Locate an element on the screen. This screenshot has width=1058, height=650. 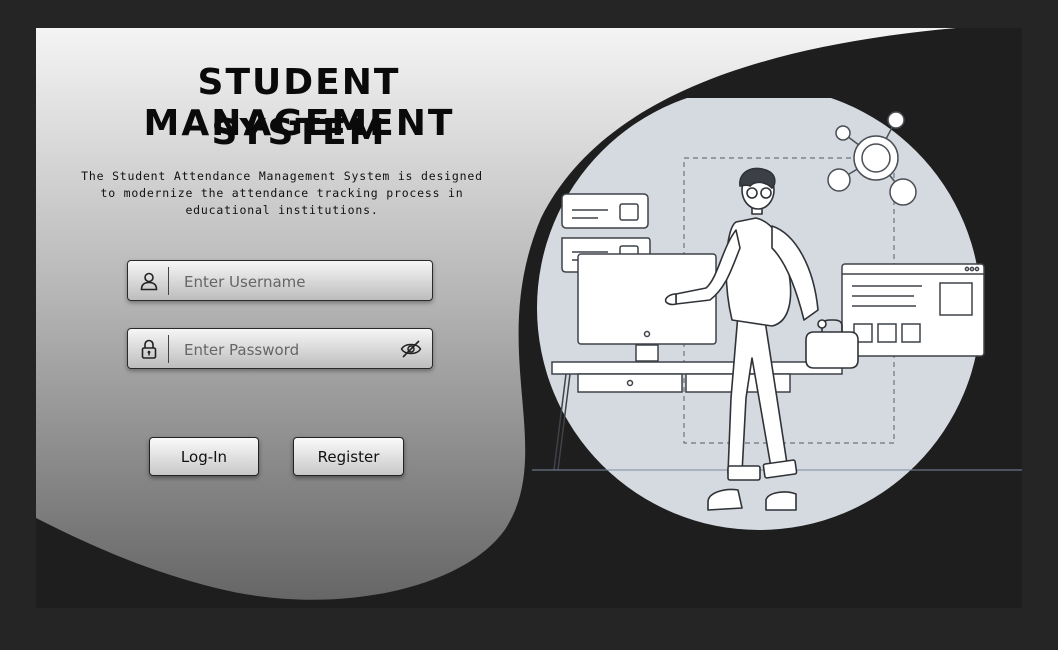
eye-slash-icon is located at coordinates (411, 349).